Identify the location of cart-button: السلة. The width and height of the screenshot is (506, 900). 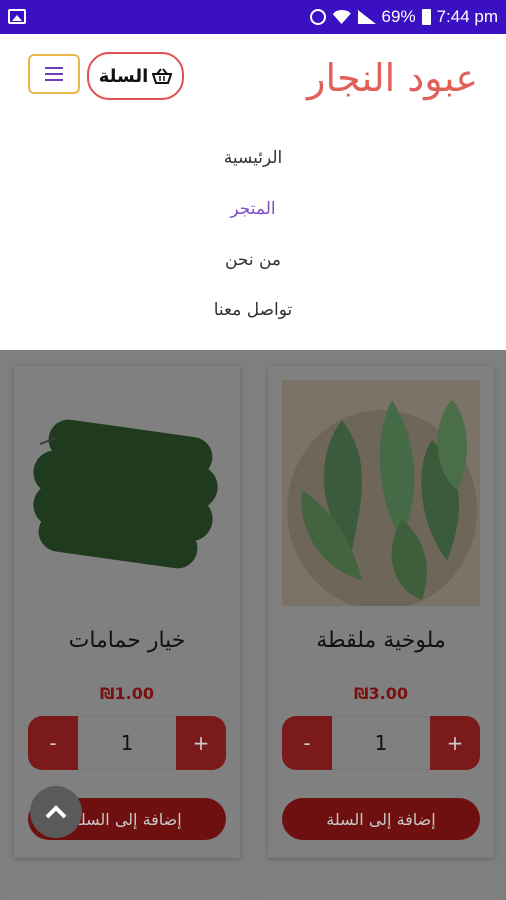
(135, 76).